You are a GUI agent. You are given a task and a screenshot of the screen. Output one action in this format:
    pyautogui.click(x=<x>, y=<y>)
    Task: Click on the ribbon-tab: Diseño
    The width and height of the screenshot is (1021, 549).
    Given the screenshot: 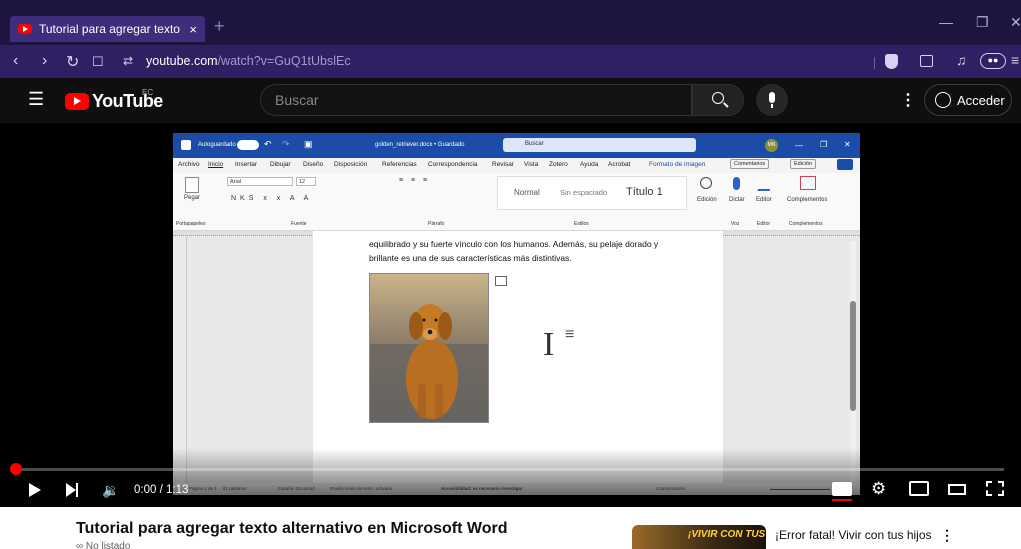 What is the action you would take?
    pyautogui.click(x=313, y=164)
    